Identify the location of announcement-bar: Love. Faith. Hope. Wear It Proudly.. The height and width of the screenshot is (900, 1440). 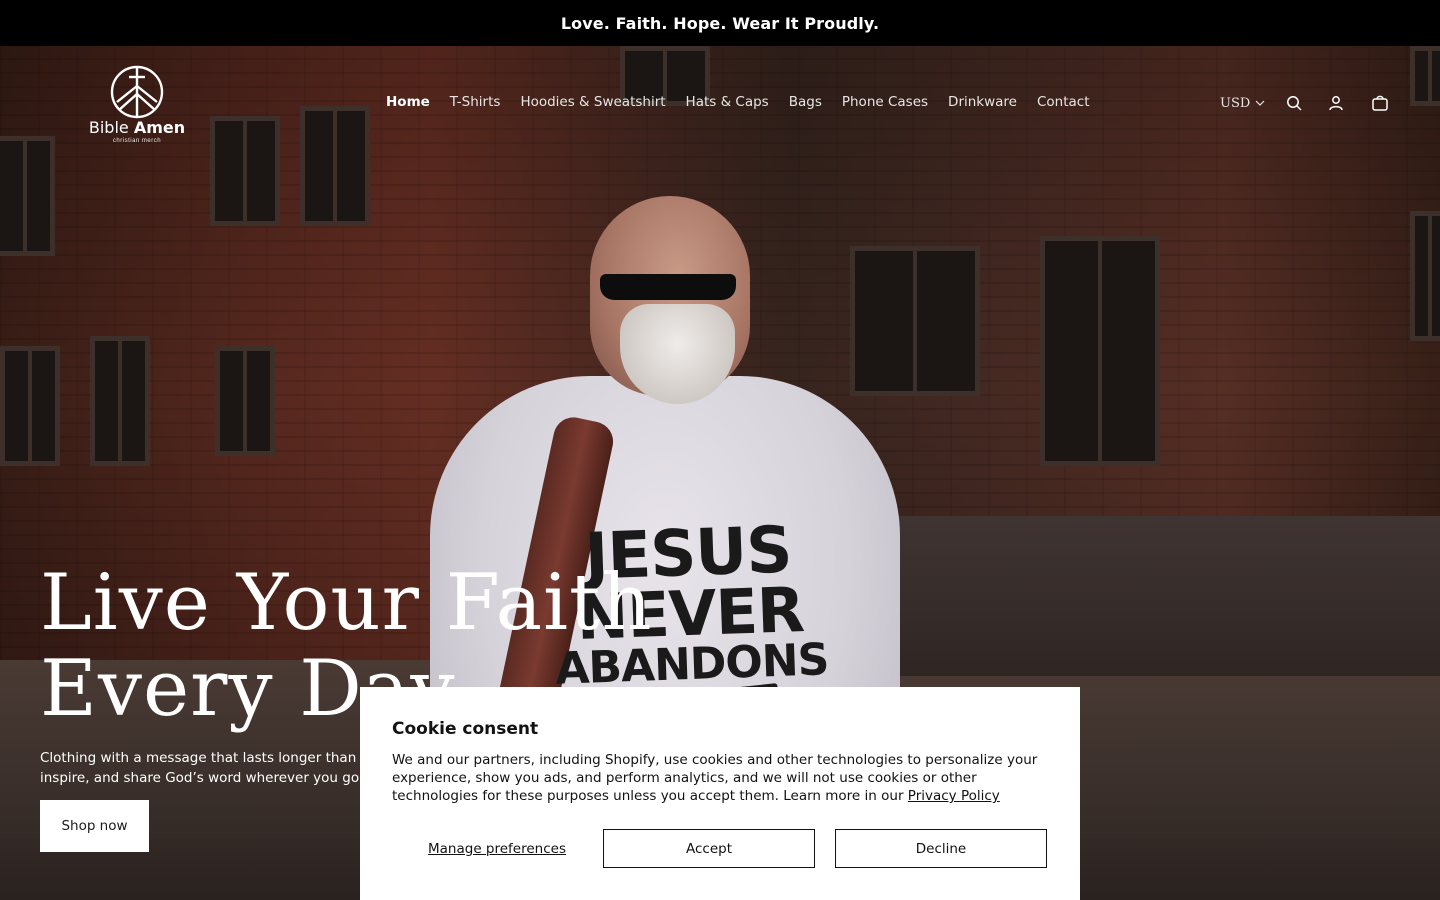
(720, 23).